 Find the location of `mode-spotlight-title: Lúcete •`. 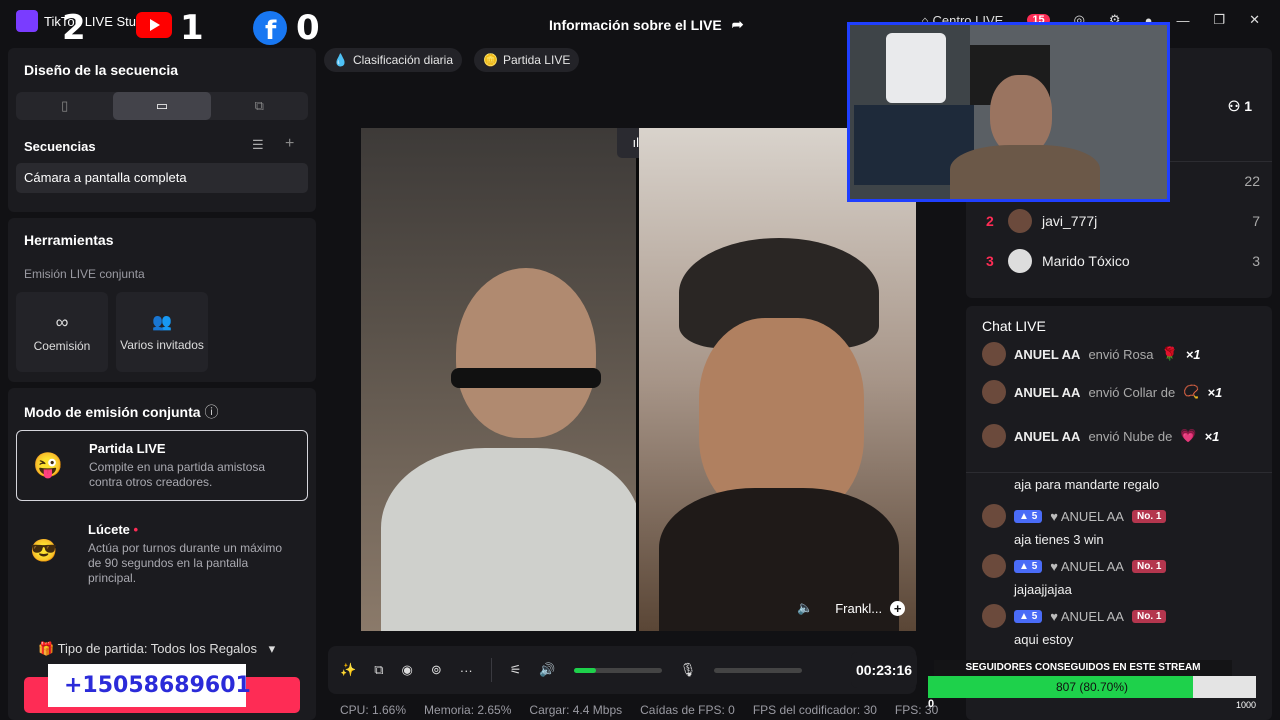

mode-spotlight-title: Lúcete • is located at coordinates (192, 529).